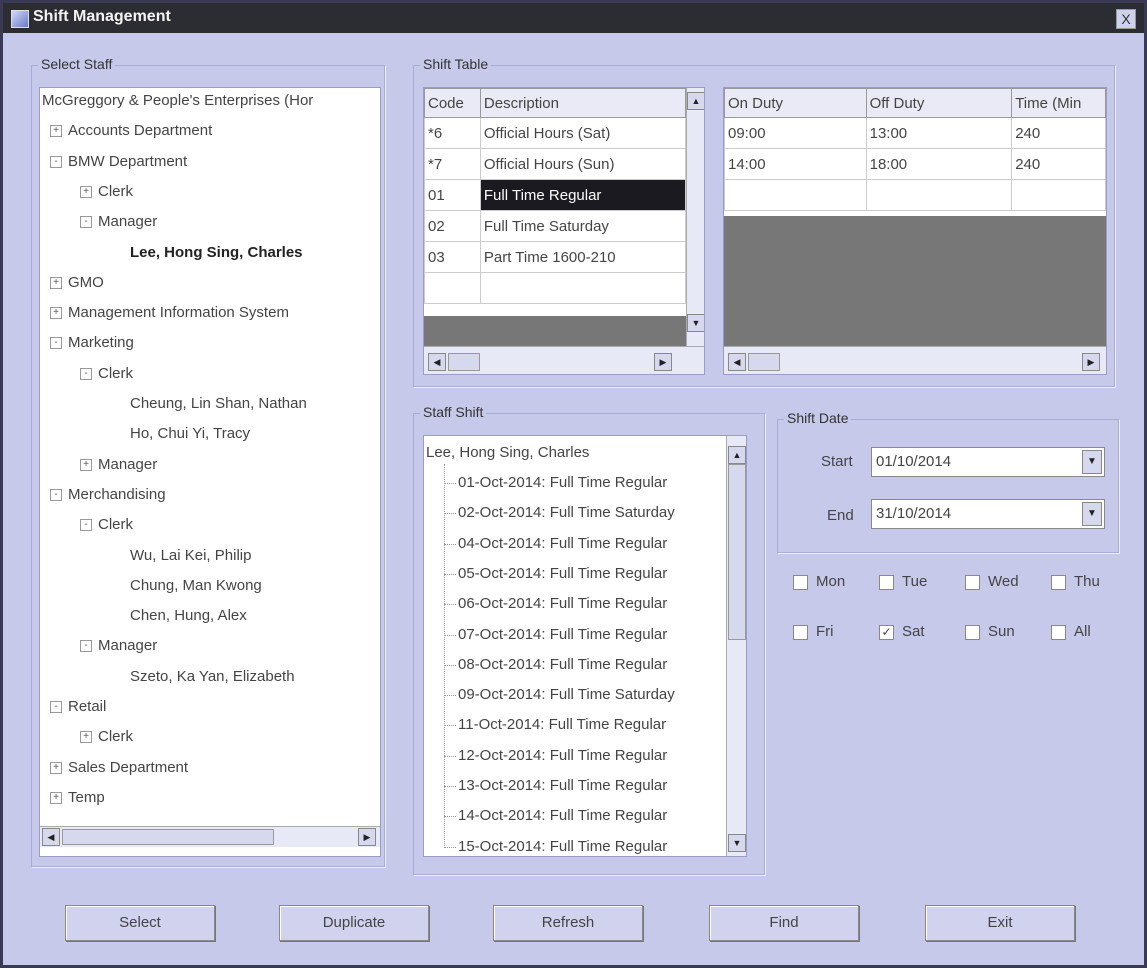 This screenshot has height=968, width=1147. I want to click on table-row: *6 Official Hours (Sat), so click(555, 133).